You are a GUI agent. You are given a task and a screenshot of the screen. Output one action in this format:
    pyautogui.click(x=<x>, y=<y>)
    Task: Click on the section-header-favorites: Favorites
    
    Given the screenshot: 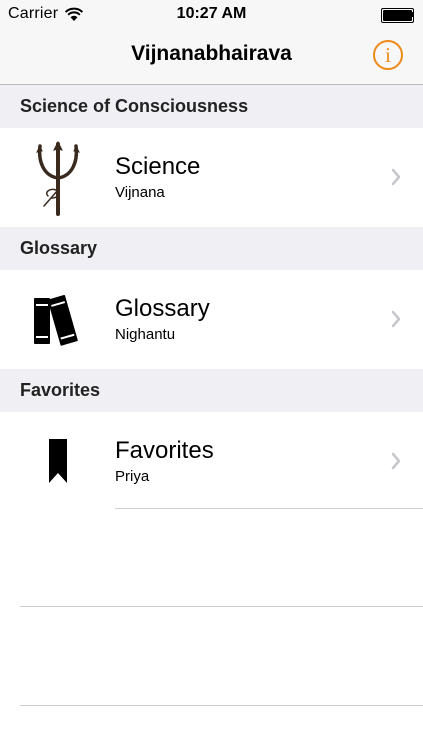 What is the action you would take?
    pyautogui.click(x=211, y=390)
    